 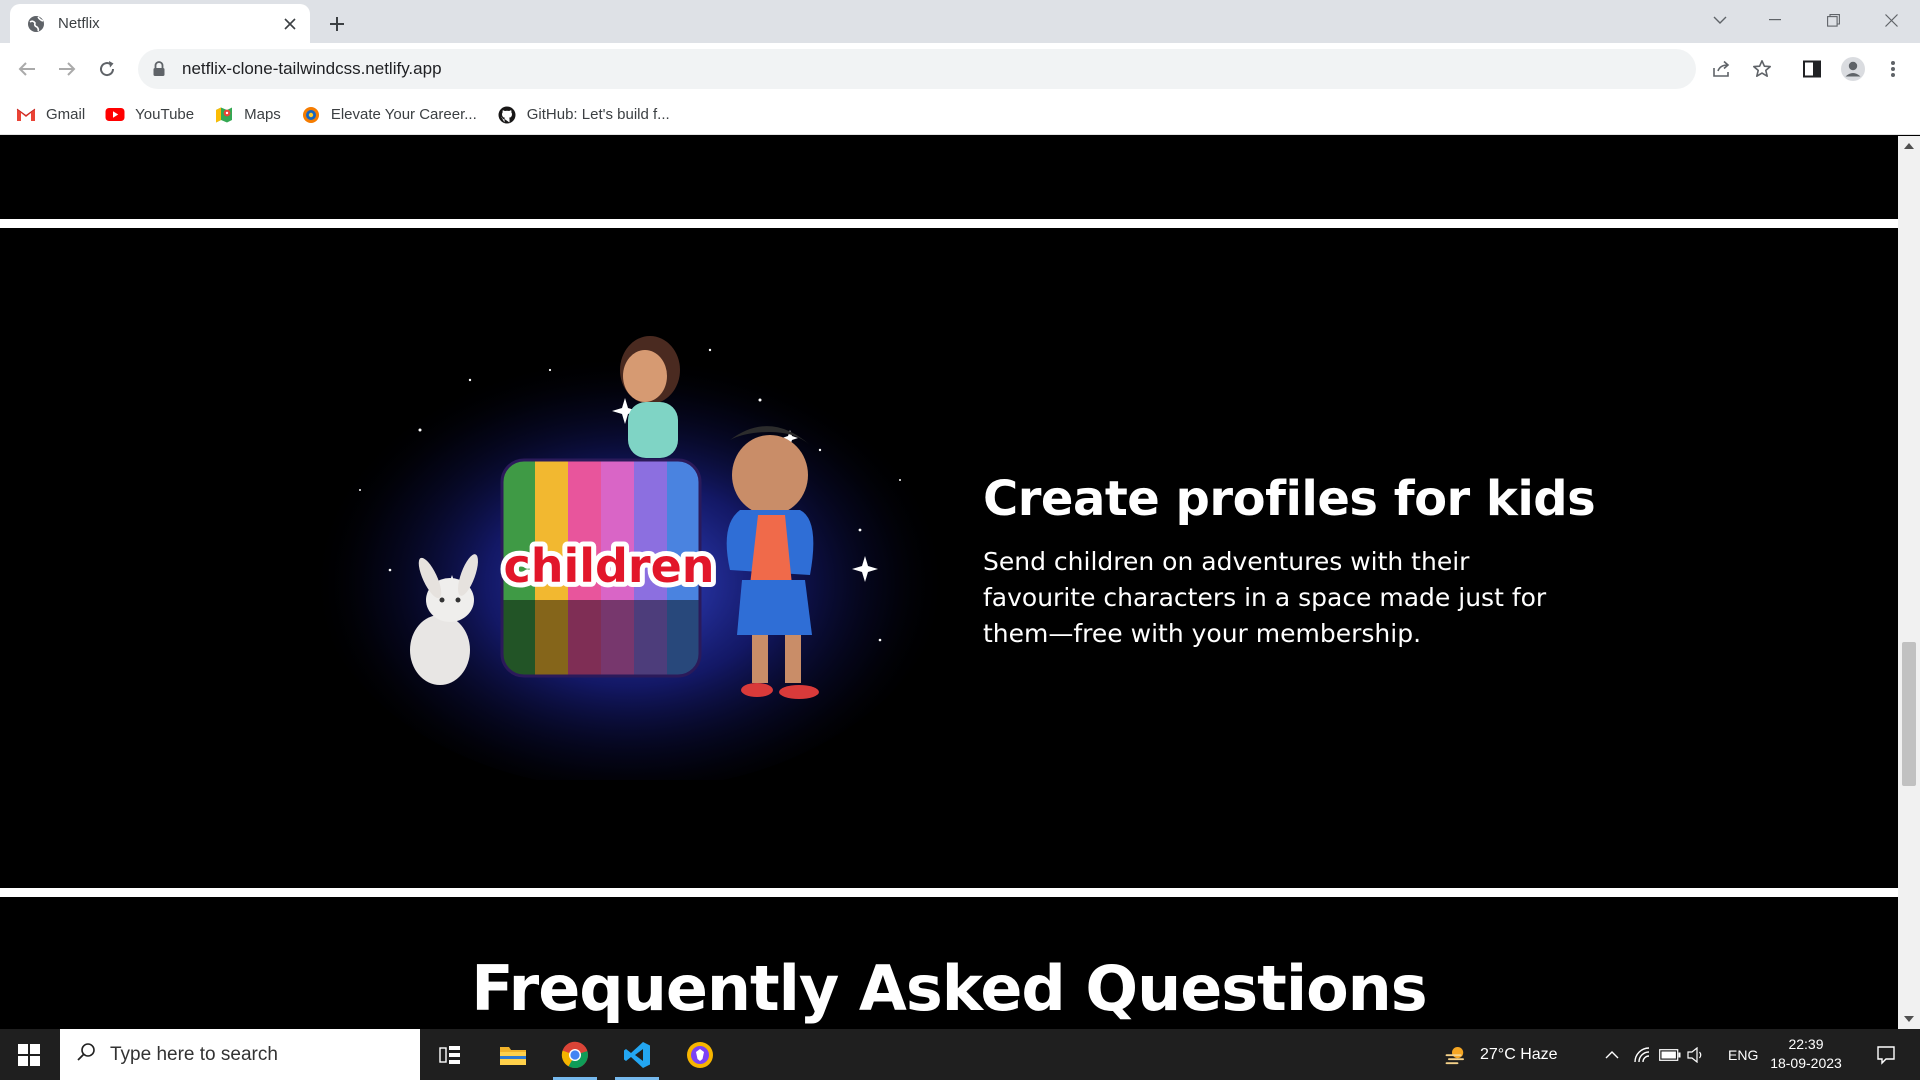 What do you see at coordinates (960, 21) in the screenshot?
I see `browser-tab-strip: Netflix` at bounding box center [960, 21].